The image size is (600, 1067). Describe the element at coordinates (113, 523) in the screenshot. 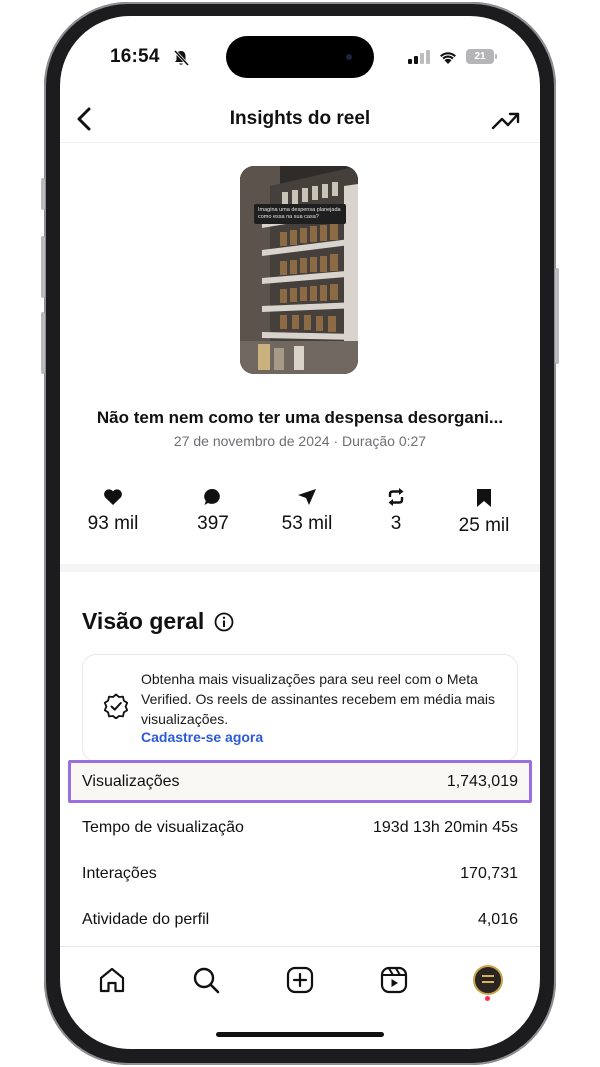

I see `likes-count: 93 mil` at that location.